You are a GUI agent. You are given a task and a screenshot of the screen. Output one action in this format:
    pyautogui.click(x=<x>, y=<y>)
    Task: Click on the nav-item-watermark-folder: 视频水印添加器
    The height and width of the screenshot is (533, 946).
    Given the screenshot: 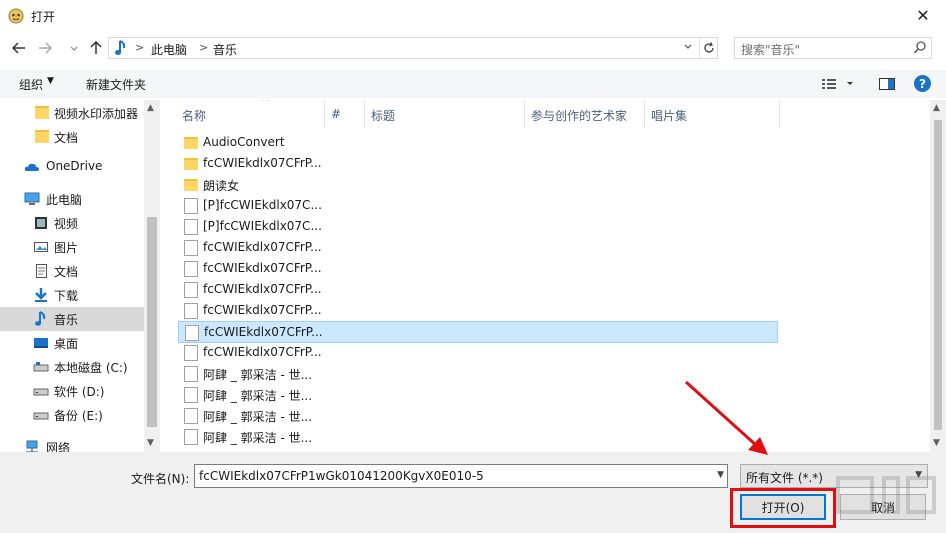 What is the action you would take?
    pyautogui.click(x=72, y=113)
    